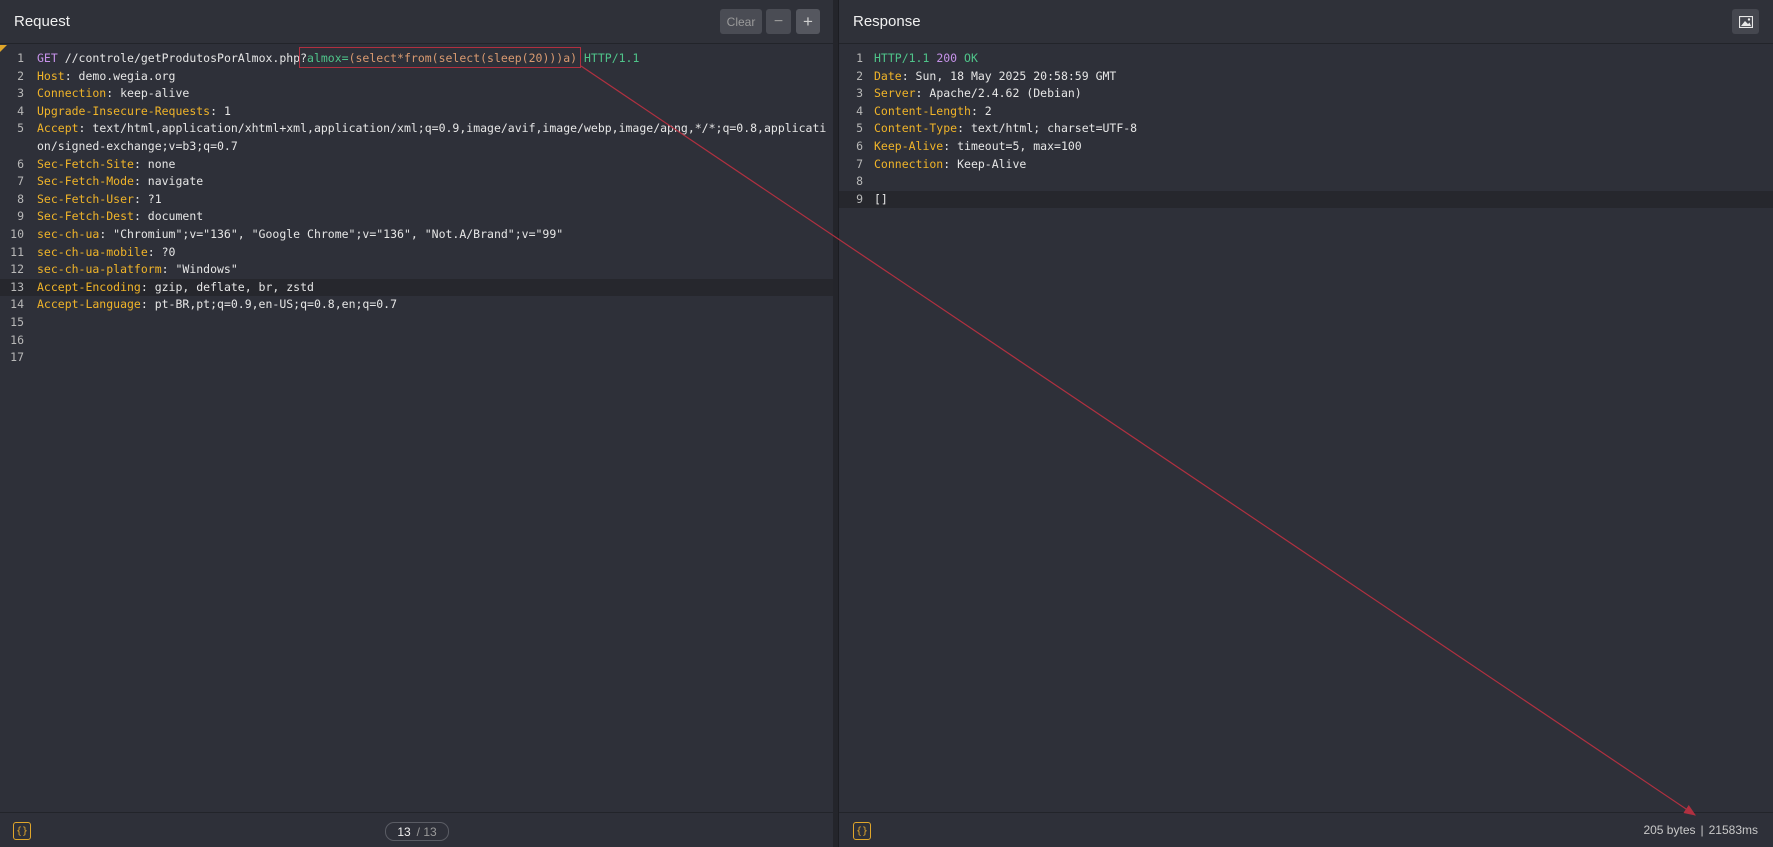 The image size is (1773, 847). I want to click on response-size: 205 bytes, so click(1669, 830).